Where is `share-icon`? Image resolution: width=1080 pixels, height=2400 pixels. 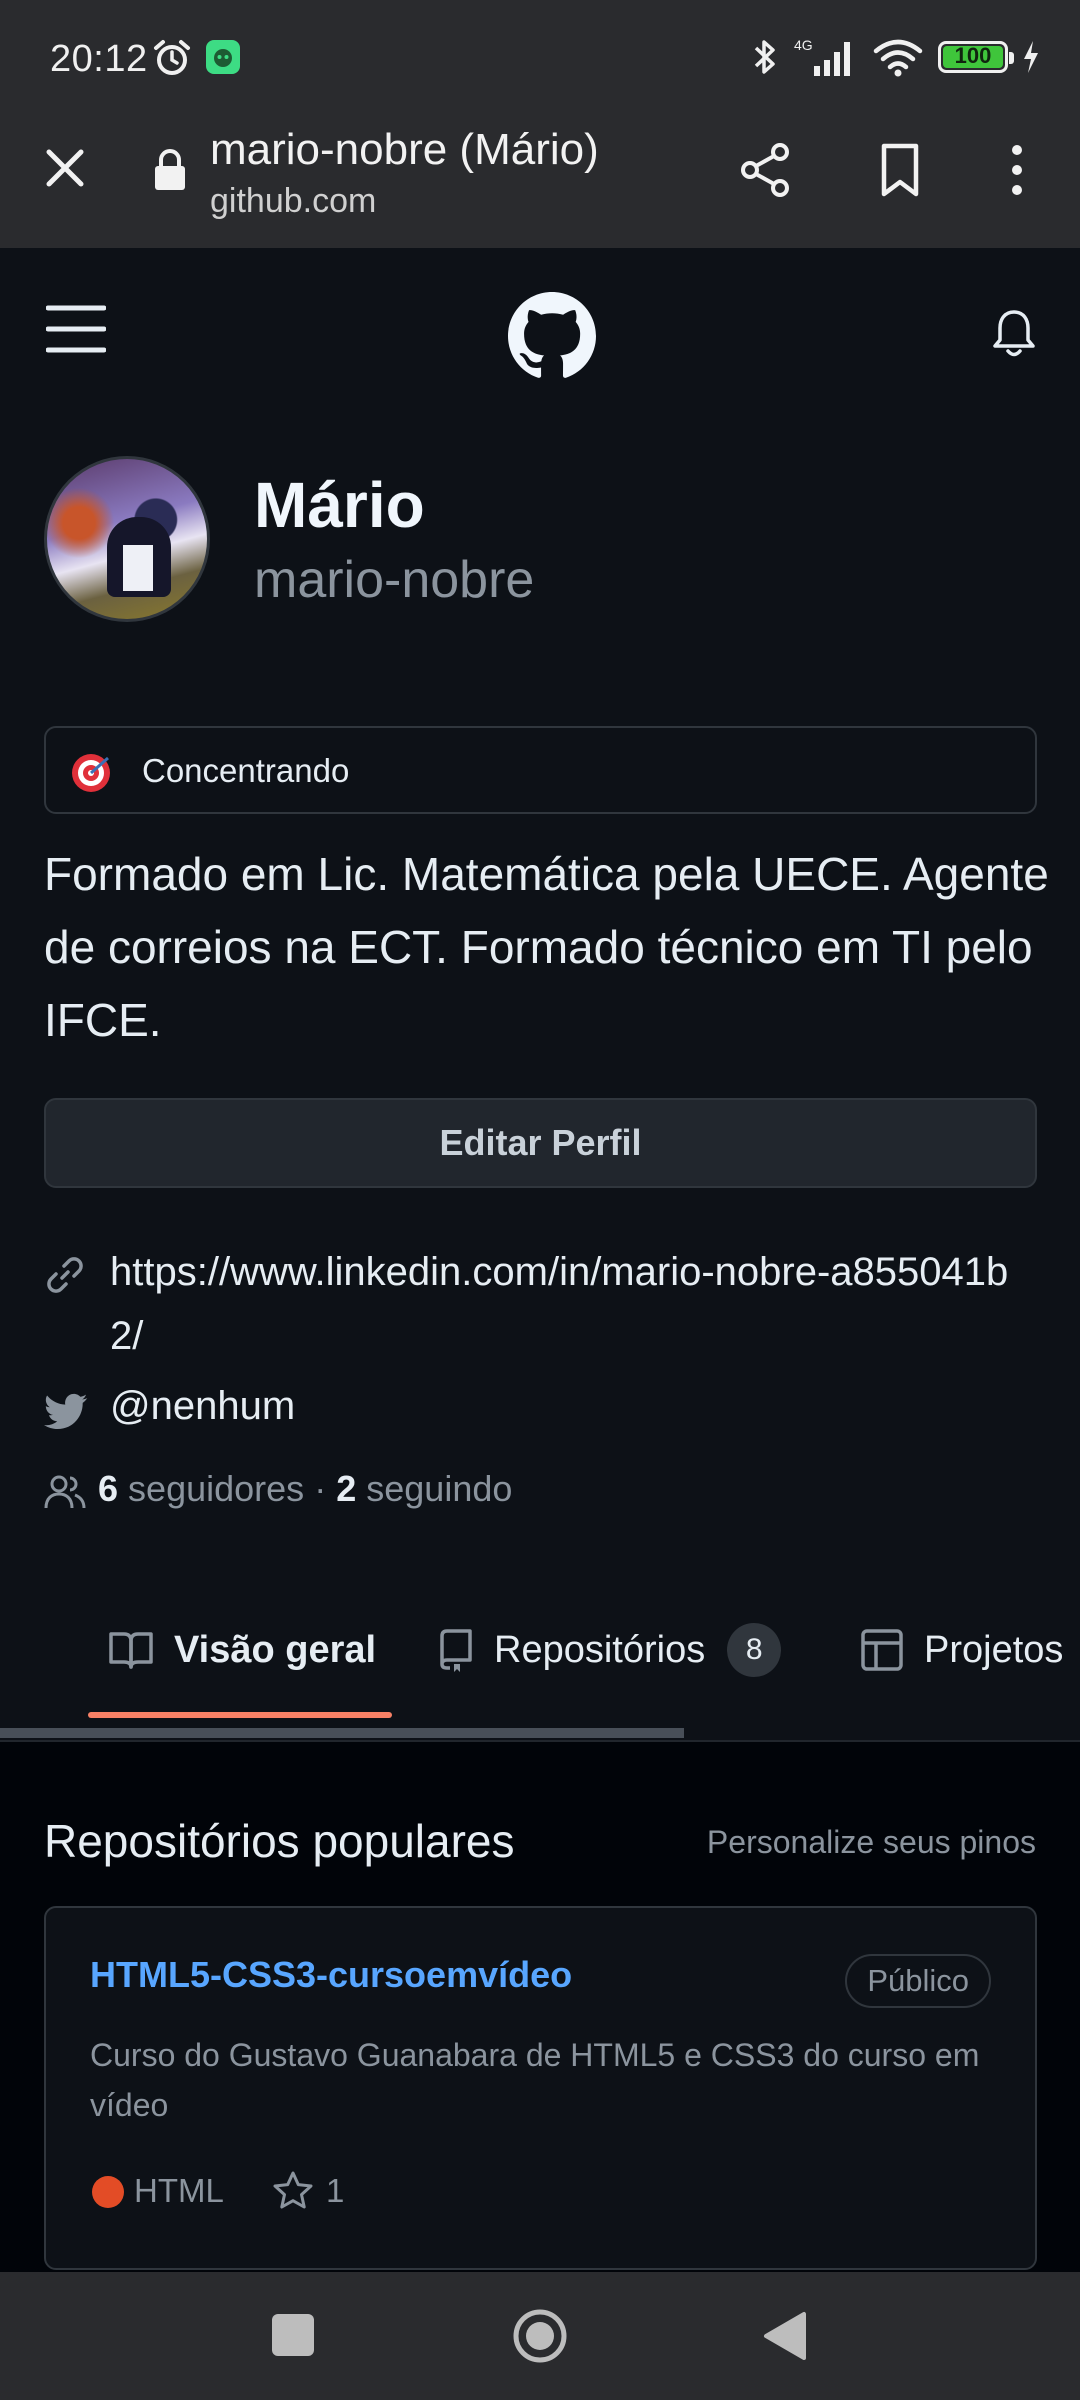
share-icon is located at coordinates (766, 170).